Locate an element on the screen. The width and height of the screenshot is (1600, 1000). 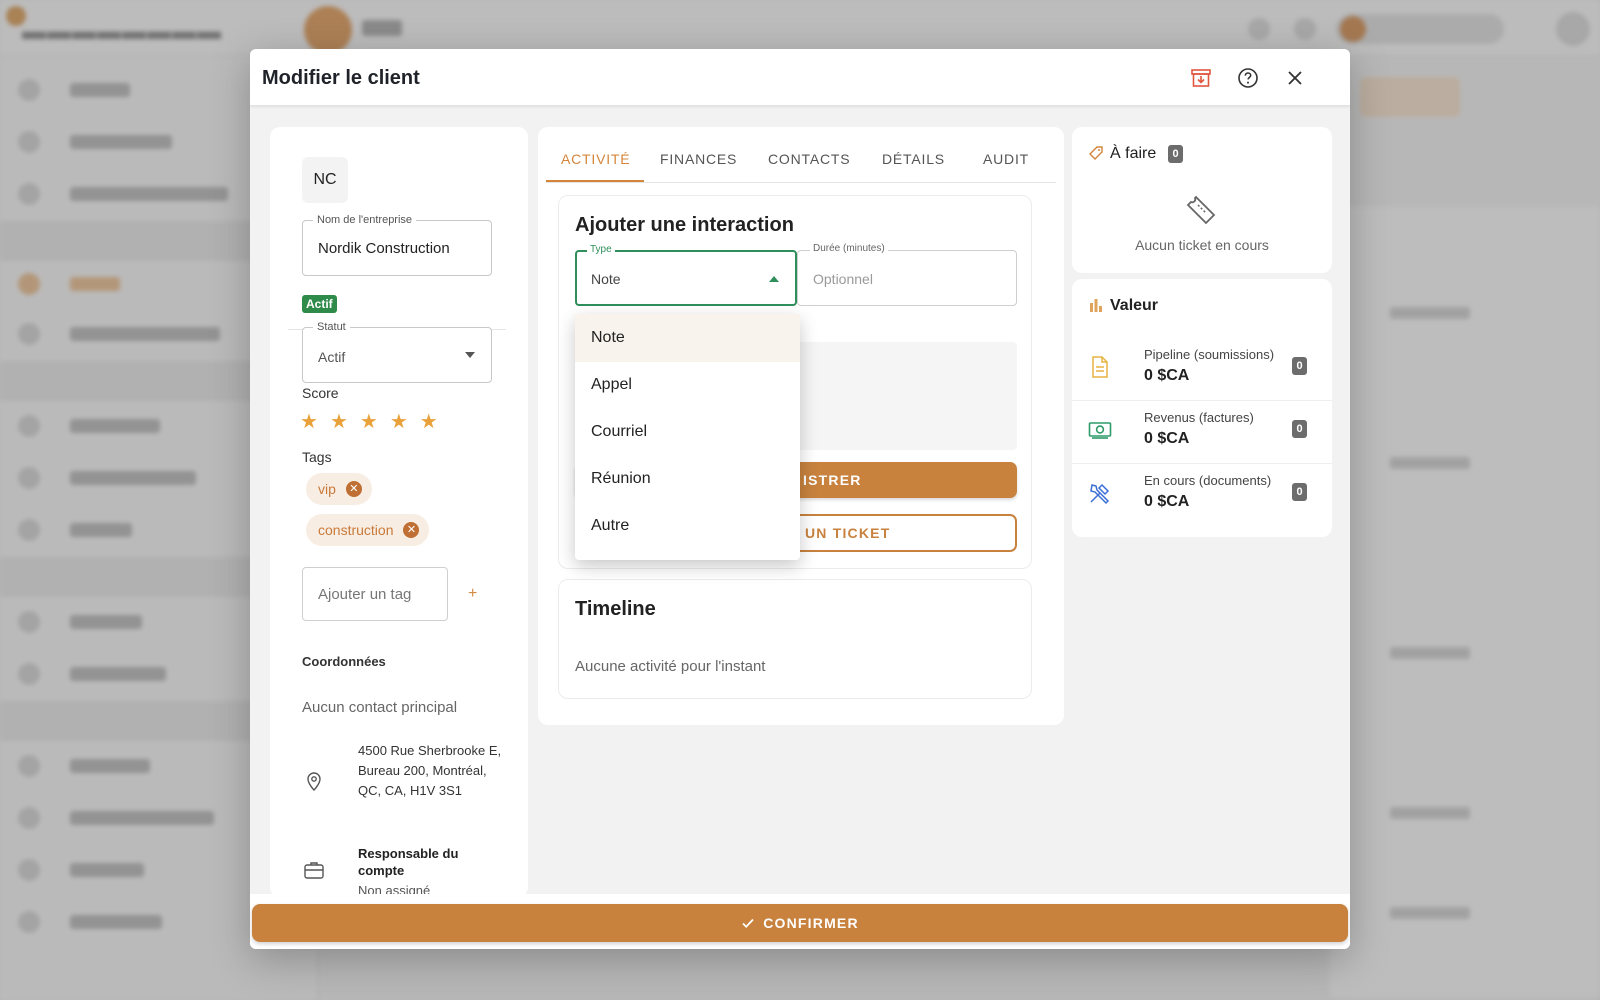
no-primary-contact: Aucun contact principal is located at coordinates (380, 707).